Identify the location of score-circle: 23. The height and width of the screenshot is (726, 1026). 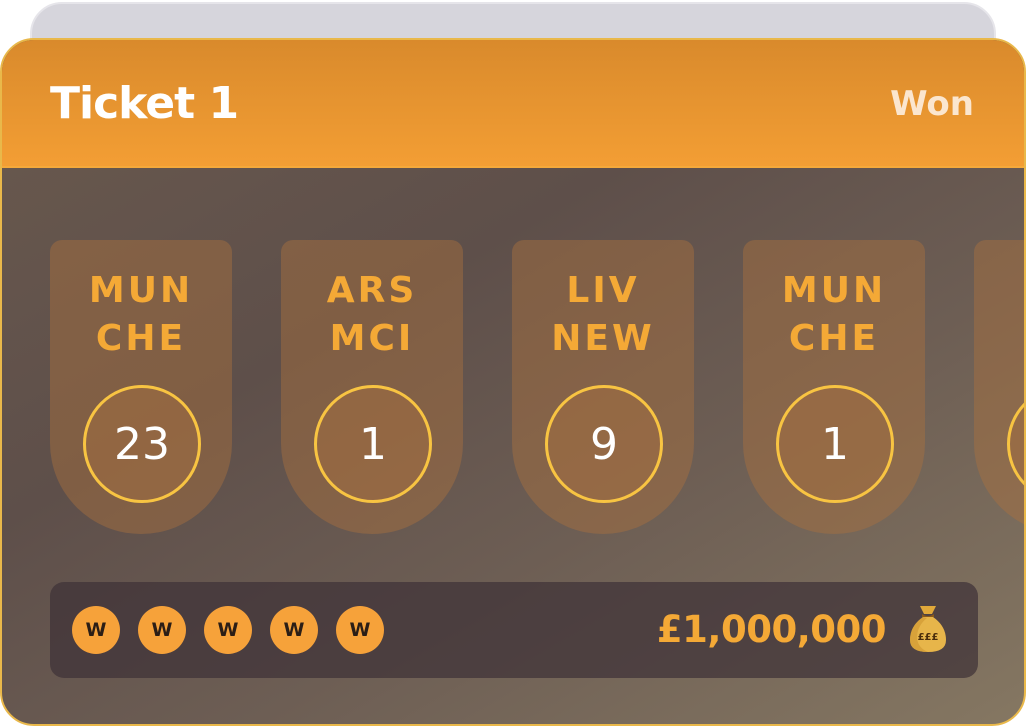
(142, 444).